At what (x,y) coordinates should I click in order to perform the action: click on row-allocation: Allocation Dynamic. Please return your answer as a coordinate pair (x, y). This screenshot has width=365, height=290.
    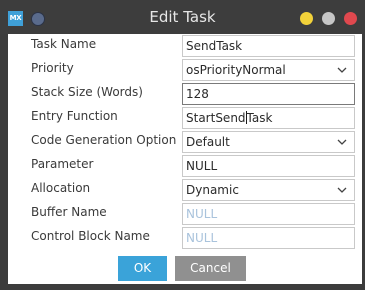
    Looking at the image, I should click on (185, 190).